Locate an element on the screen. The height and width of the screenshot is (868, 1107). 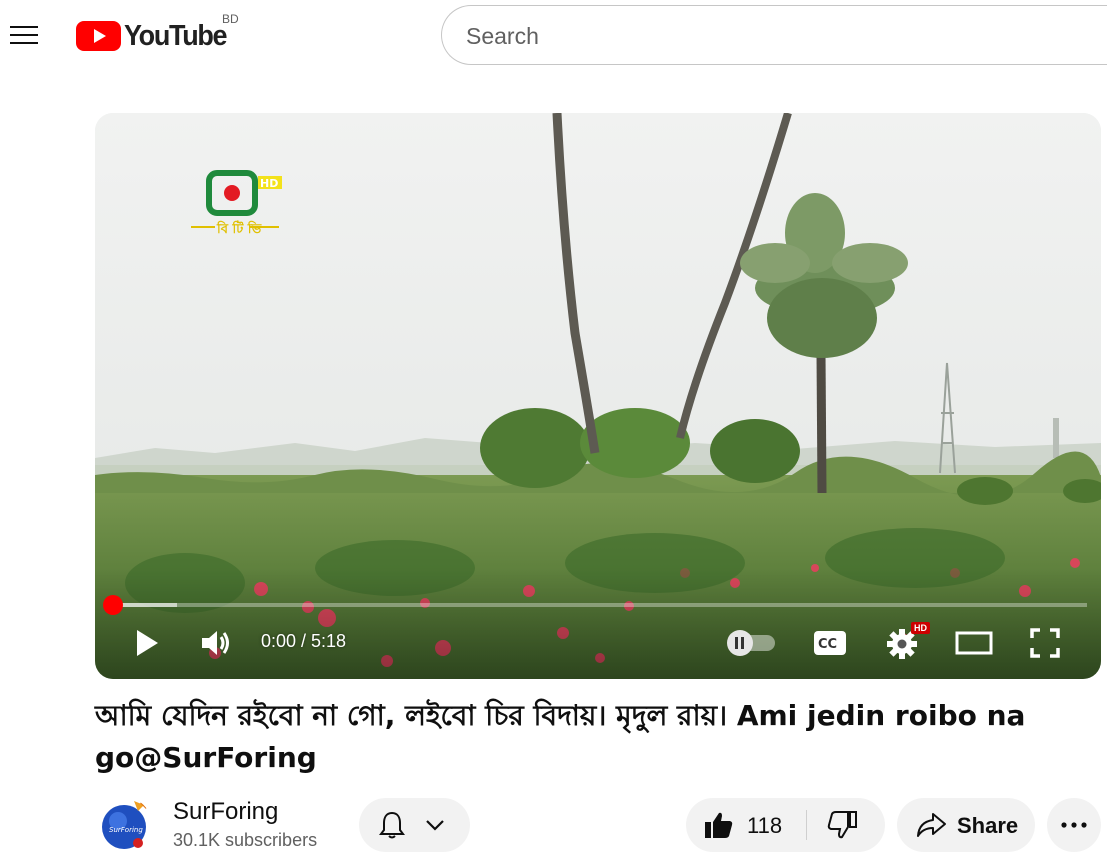
masthead: YouTube BD is located at coordinates (553, 36).